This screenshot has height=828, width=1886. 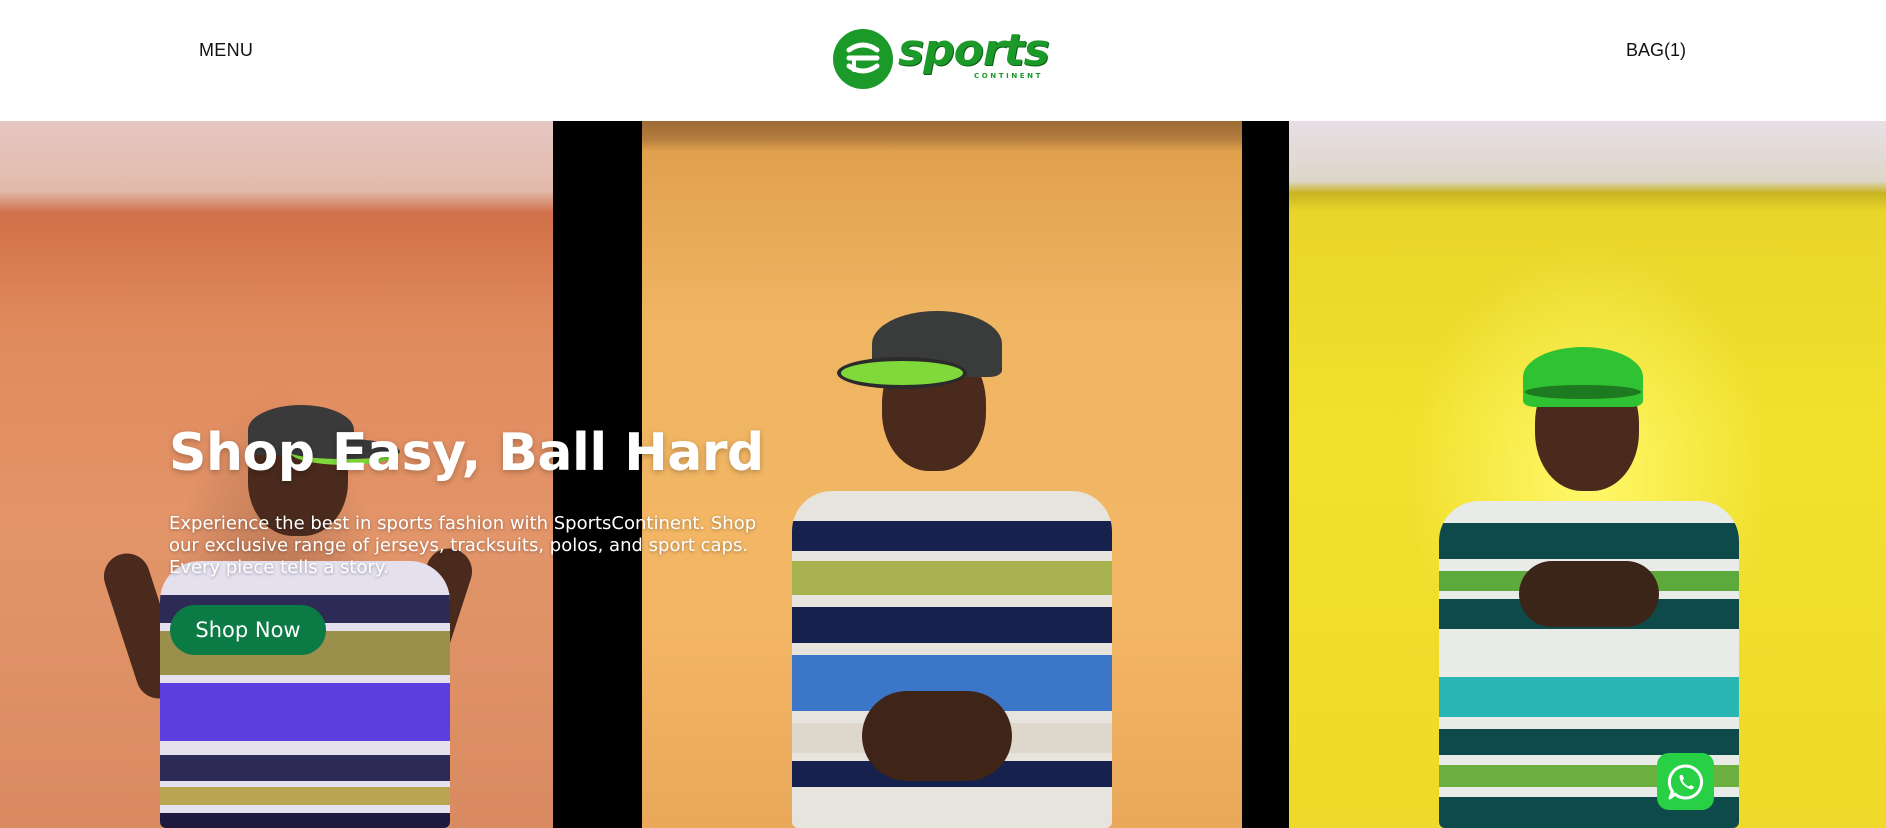 I want to click on menu-button: MENU, so click(x=226, y=50).